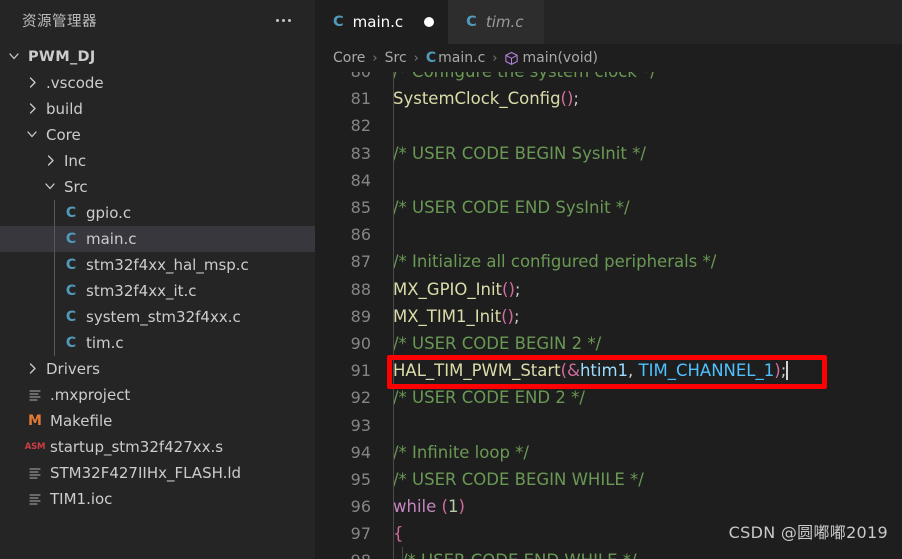 The height and width of the screenshot is (559, 902). I want to click on text-cursor, so click(787, 371).